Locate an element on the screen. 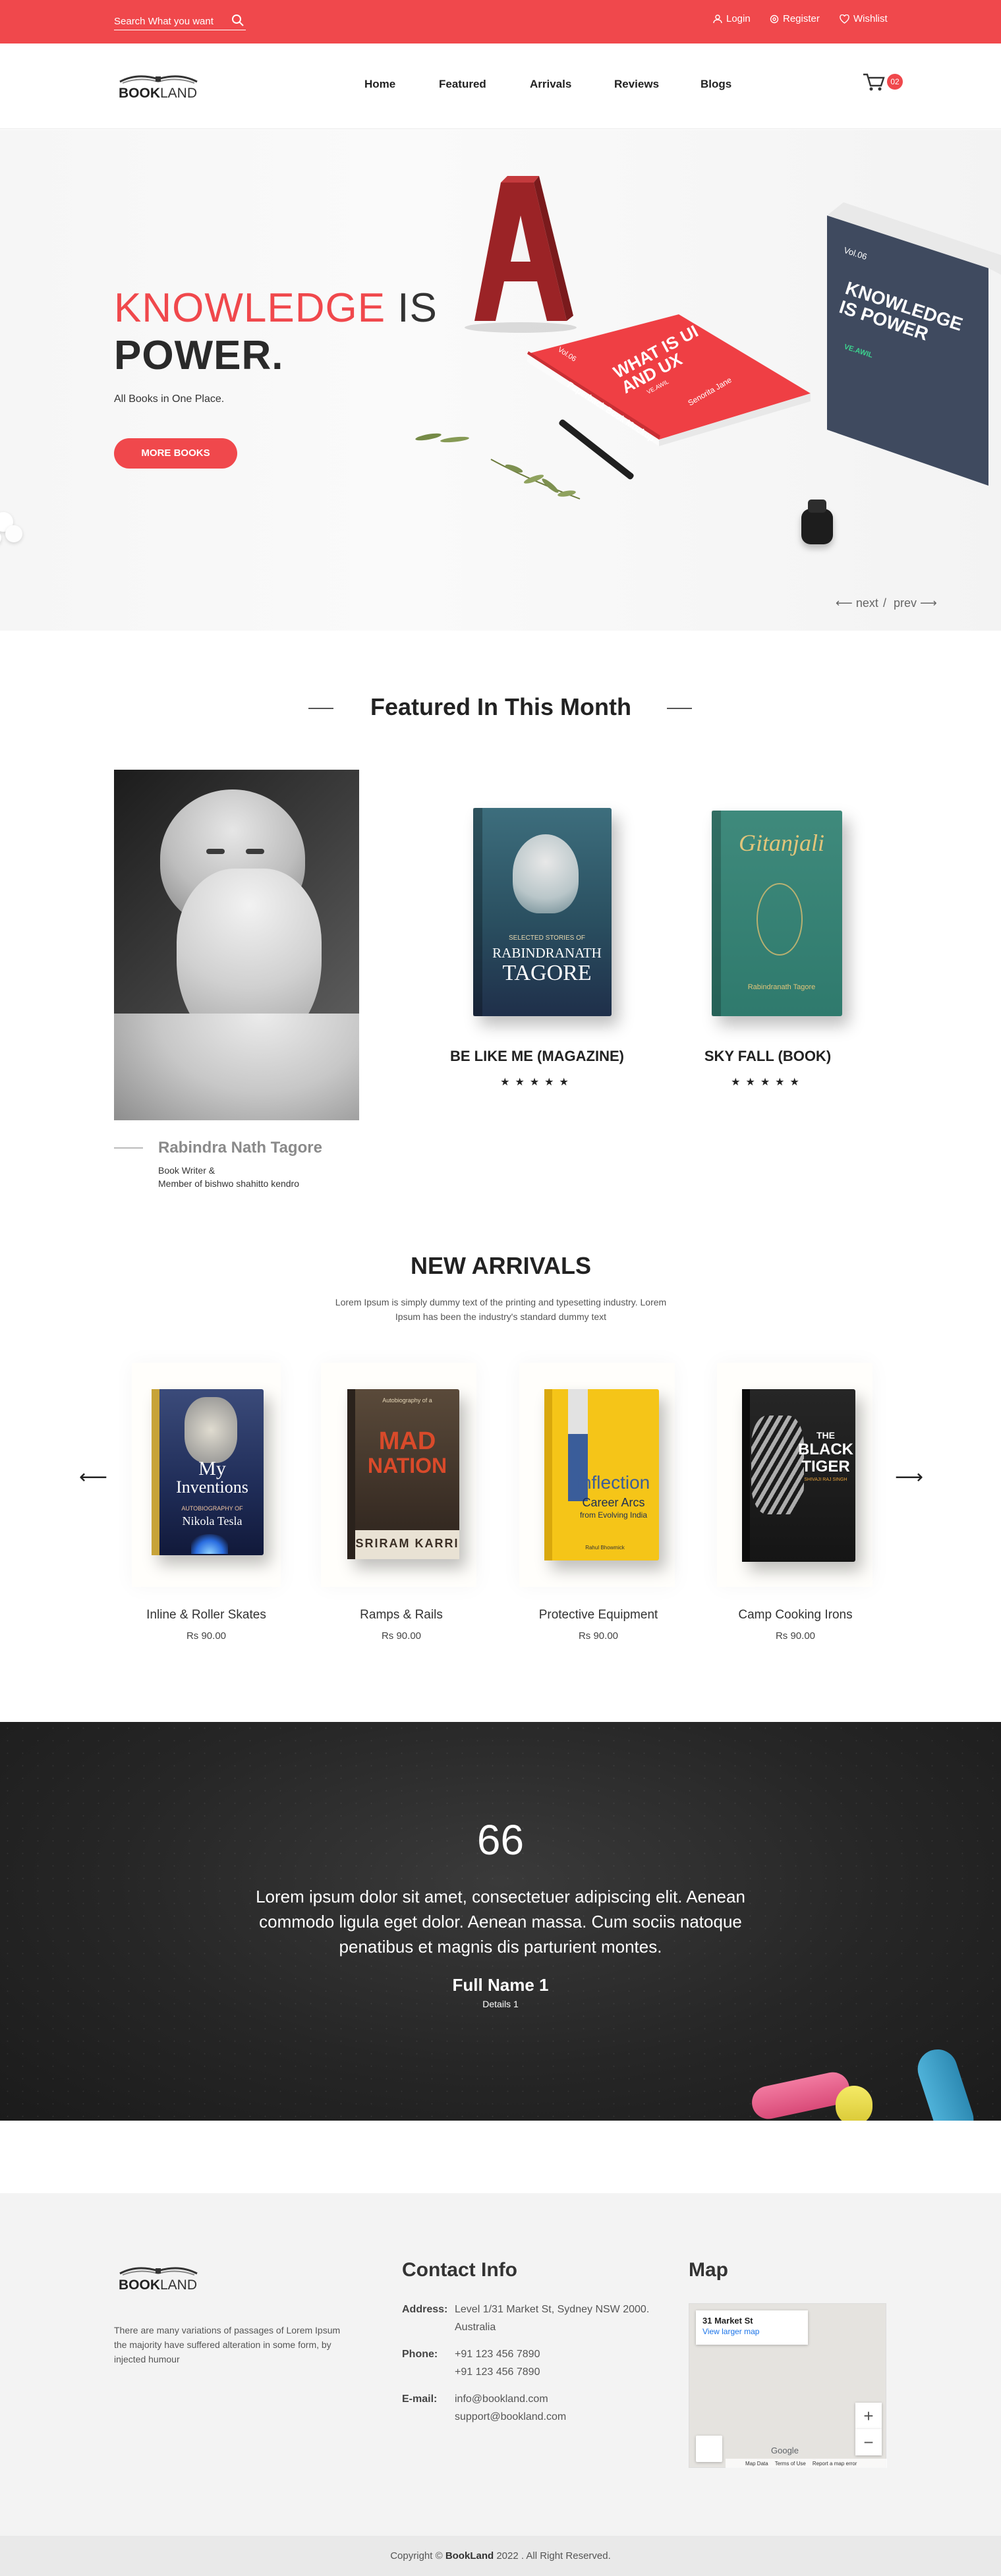  map-report-link: Report a map error is located at coordinates (835, 2464).